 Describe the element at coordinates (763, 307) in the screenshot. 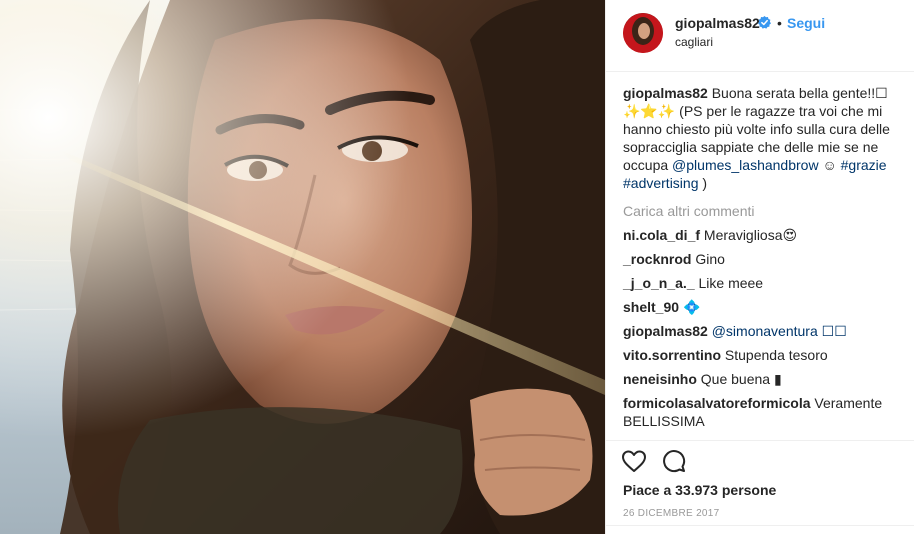

I see `comment-row: shelt_90 💠` at that location.